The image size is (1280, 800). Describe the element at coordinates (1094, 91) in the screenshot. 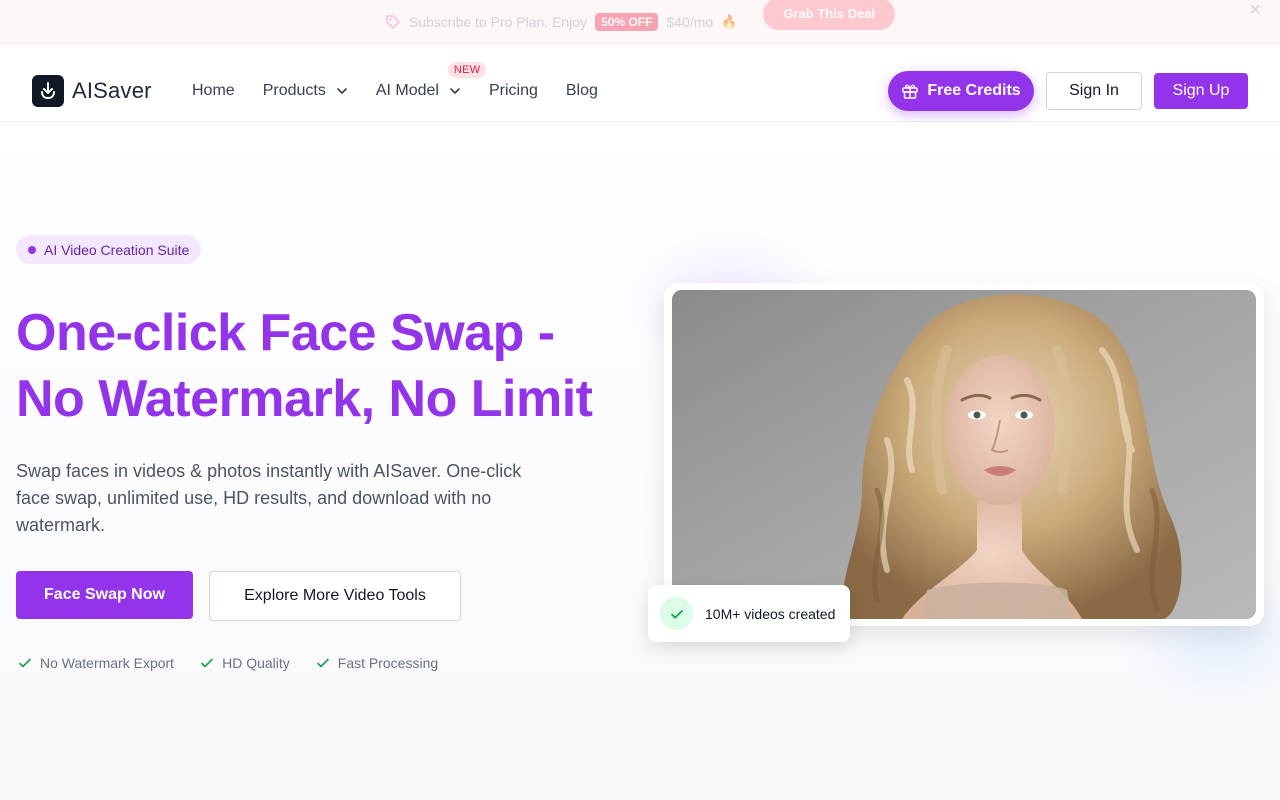

I see `sign-in-button: Sign In` at that location.